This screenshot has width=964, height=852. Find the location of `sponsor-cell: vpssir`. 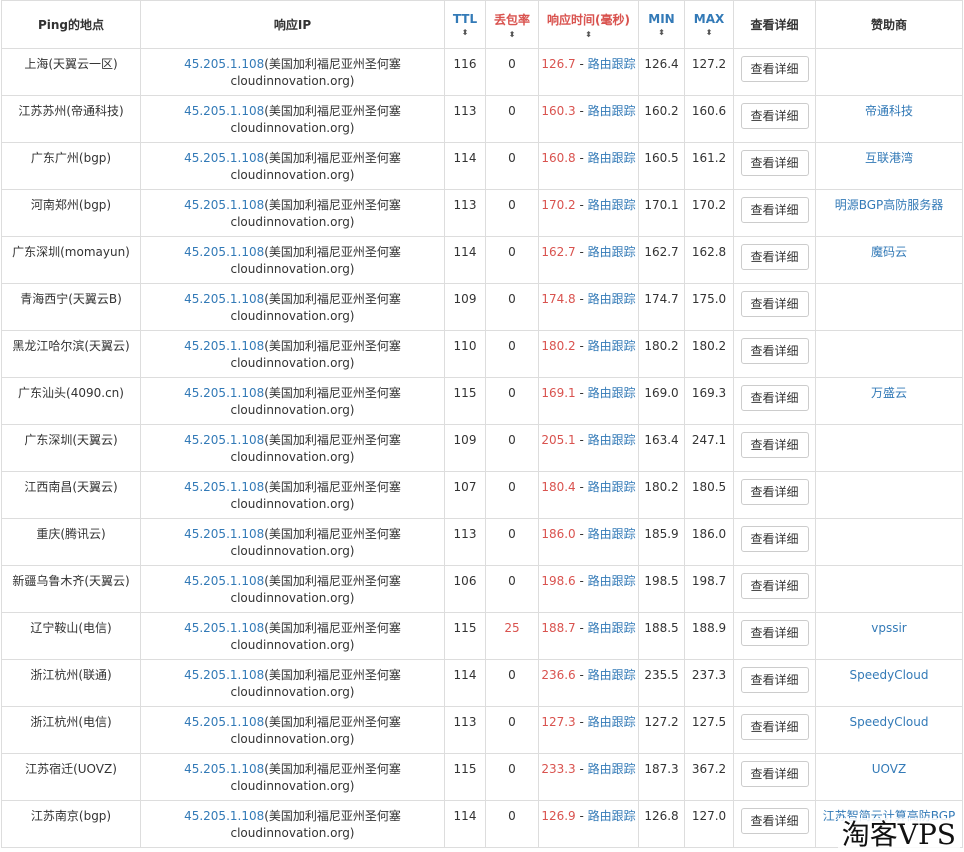

sponsor-cell: vpssir is located at coordinates (889, 636).